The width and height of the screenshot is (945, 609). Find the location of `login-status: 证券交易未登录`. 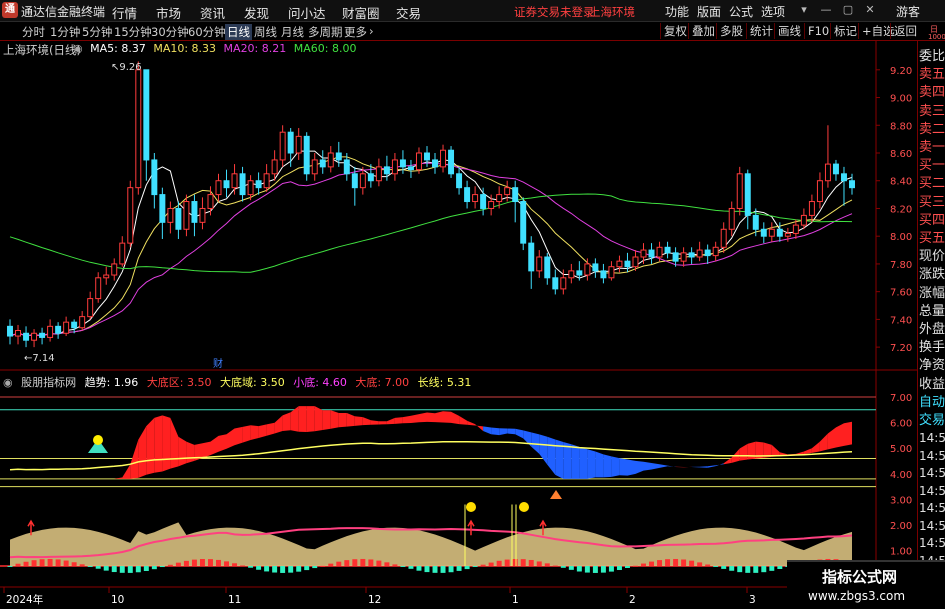

login-status: 证券交易未登录 is located at coordinates (554, 12).